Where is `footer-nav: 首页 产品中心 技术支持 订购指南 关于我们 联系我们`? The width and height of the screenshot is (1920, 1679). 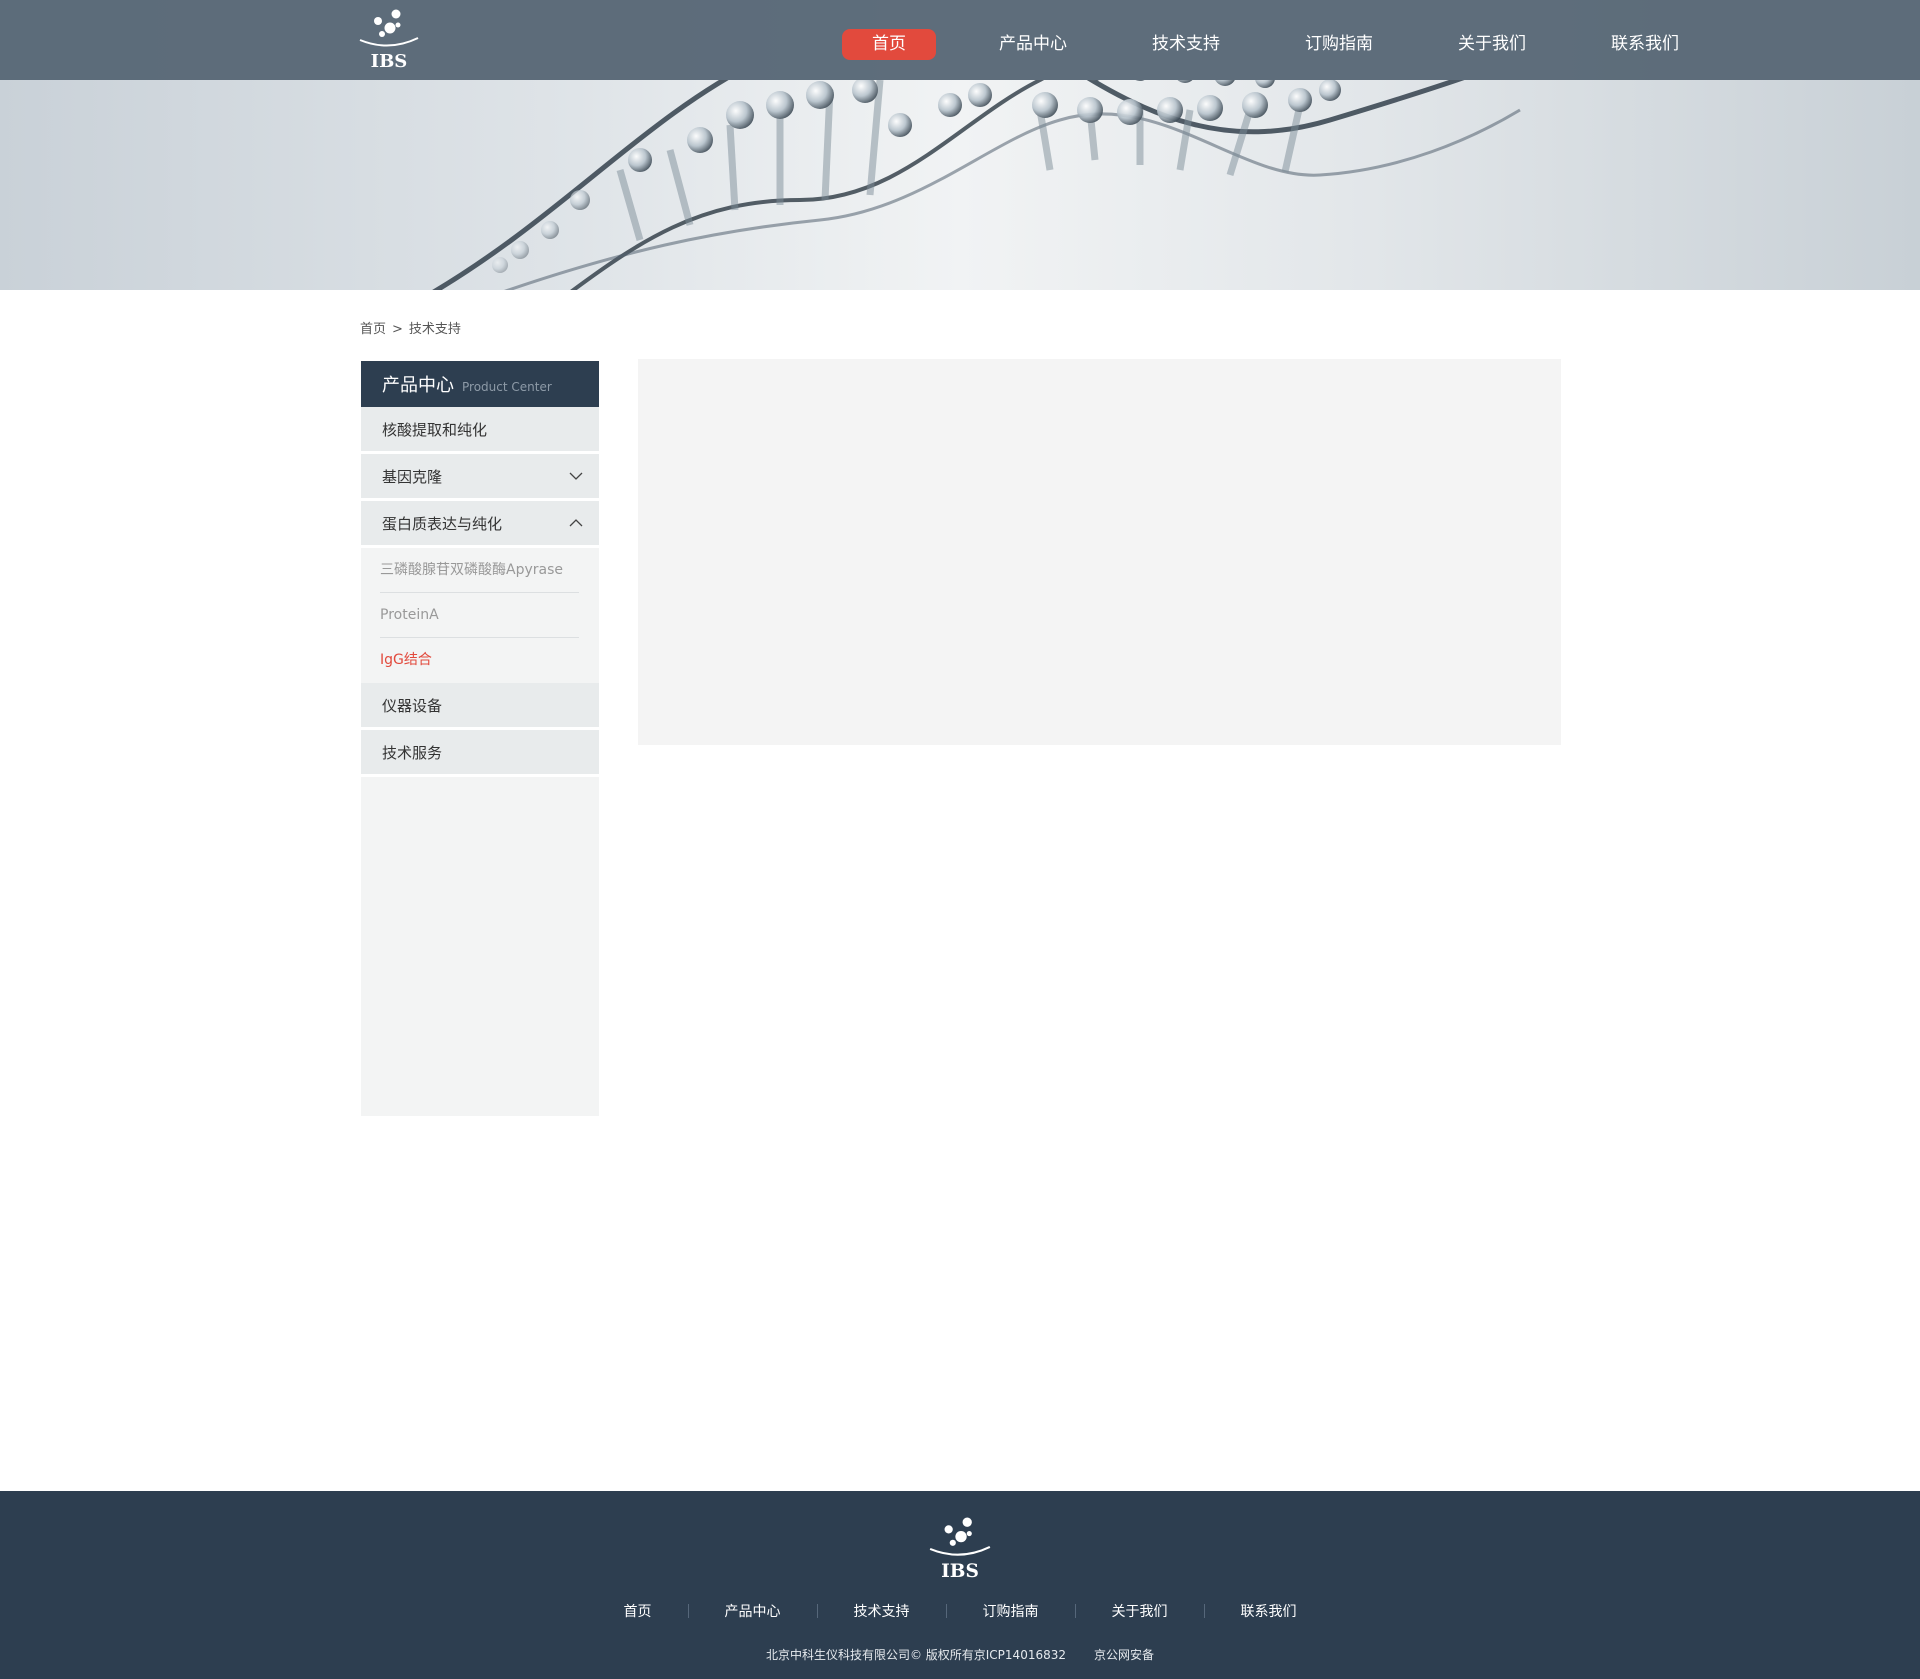
footer-nav: 首页 产品中心 技术支持 订购指南 关于我们 联系我们 is located at coordinates (960, 1611).